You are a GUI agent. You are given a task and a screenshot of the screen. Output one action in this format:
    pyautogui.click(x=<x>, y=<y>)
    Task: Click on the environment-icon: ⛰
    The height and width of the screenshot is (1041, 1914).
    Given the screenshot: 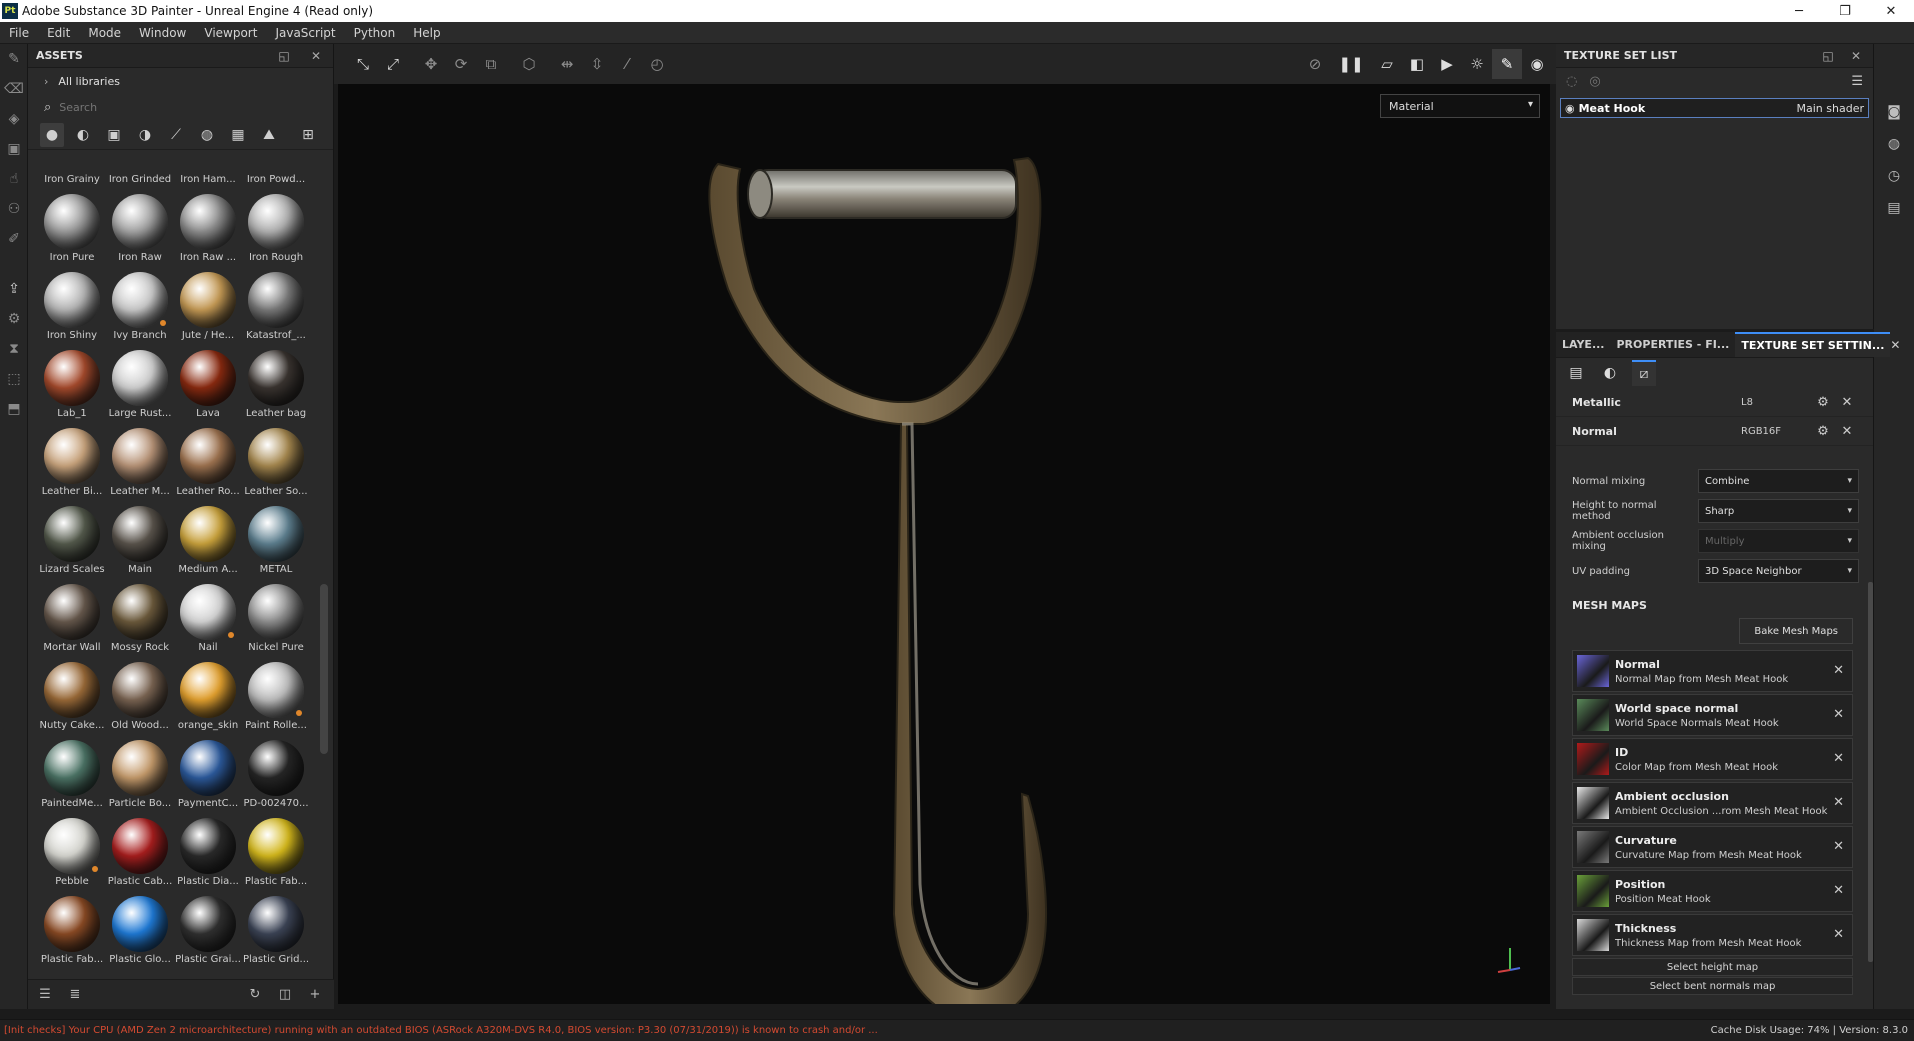 What is the action you would take?
    pyautogui.click(x=269, y=135)
    